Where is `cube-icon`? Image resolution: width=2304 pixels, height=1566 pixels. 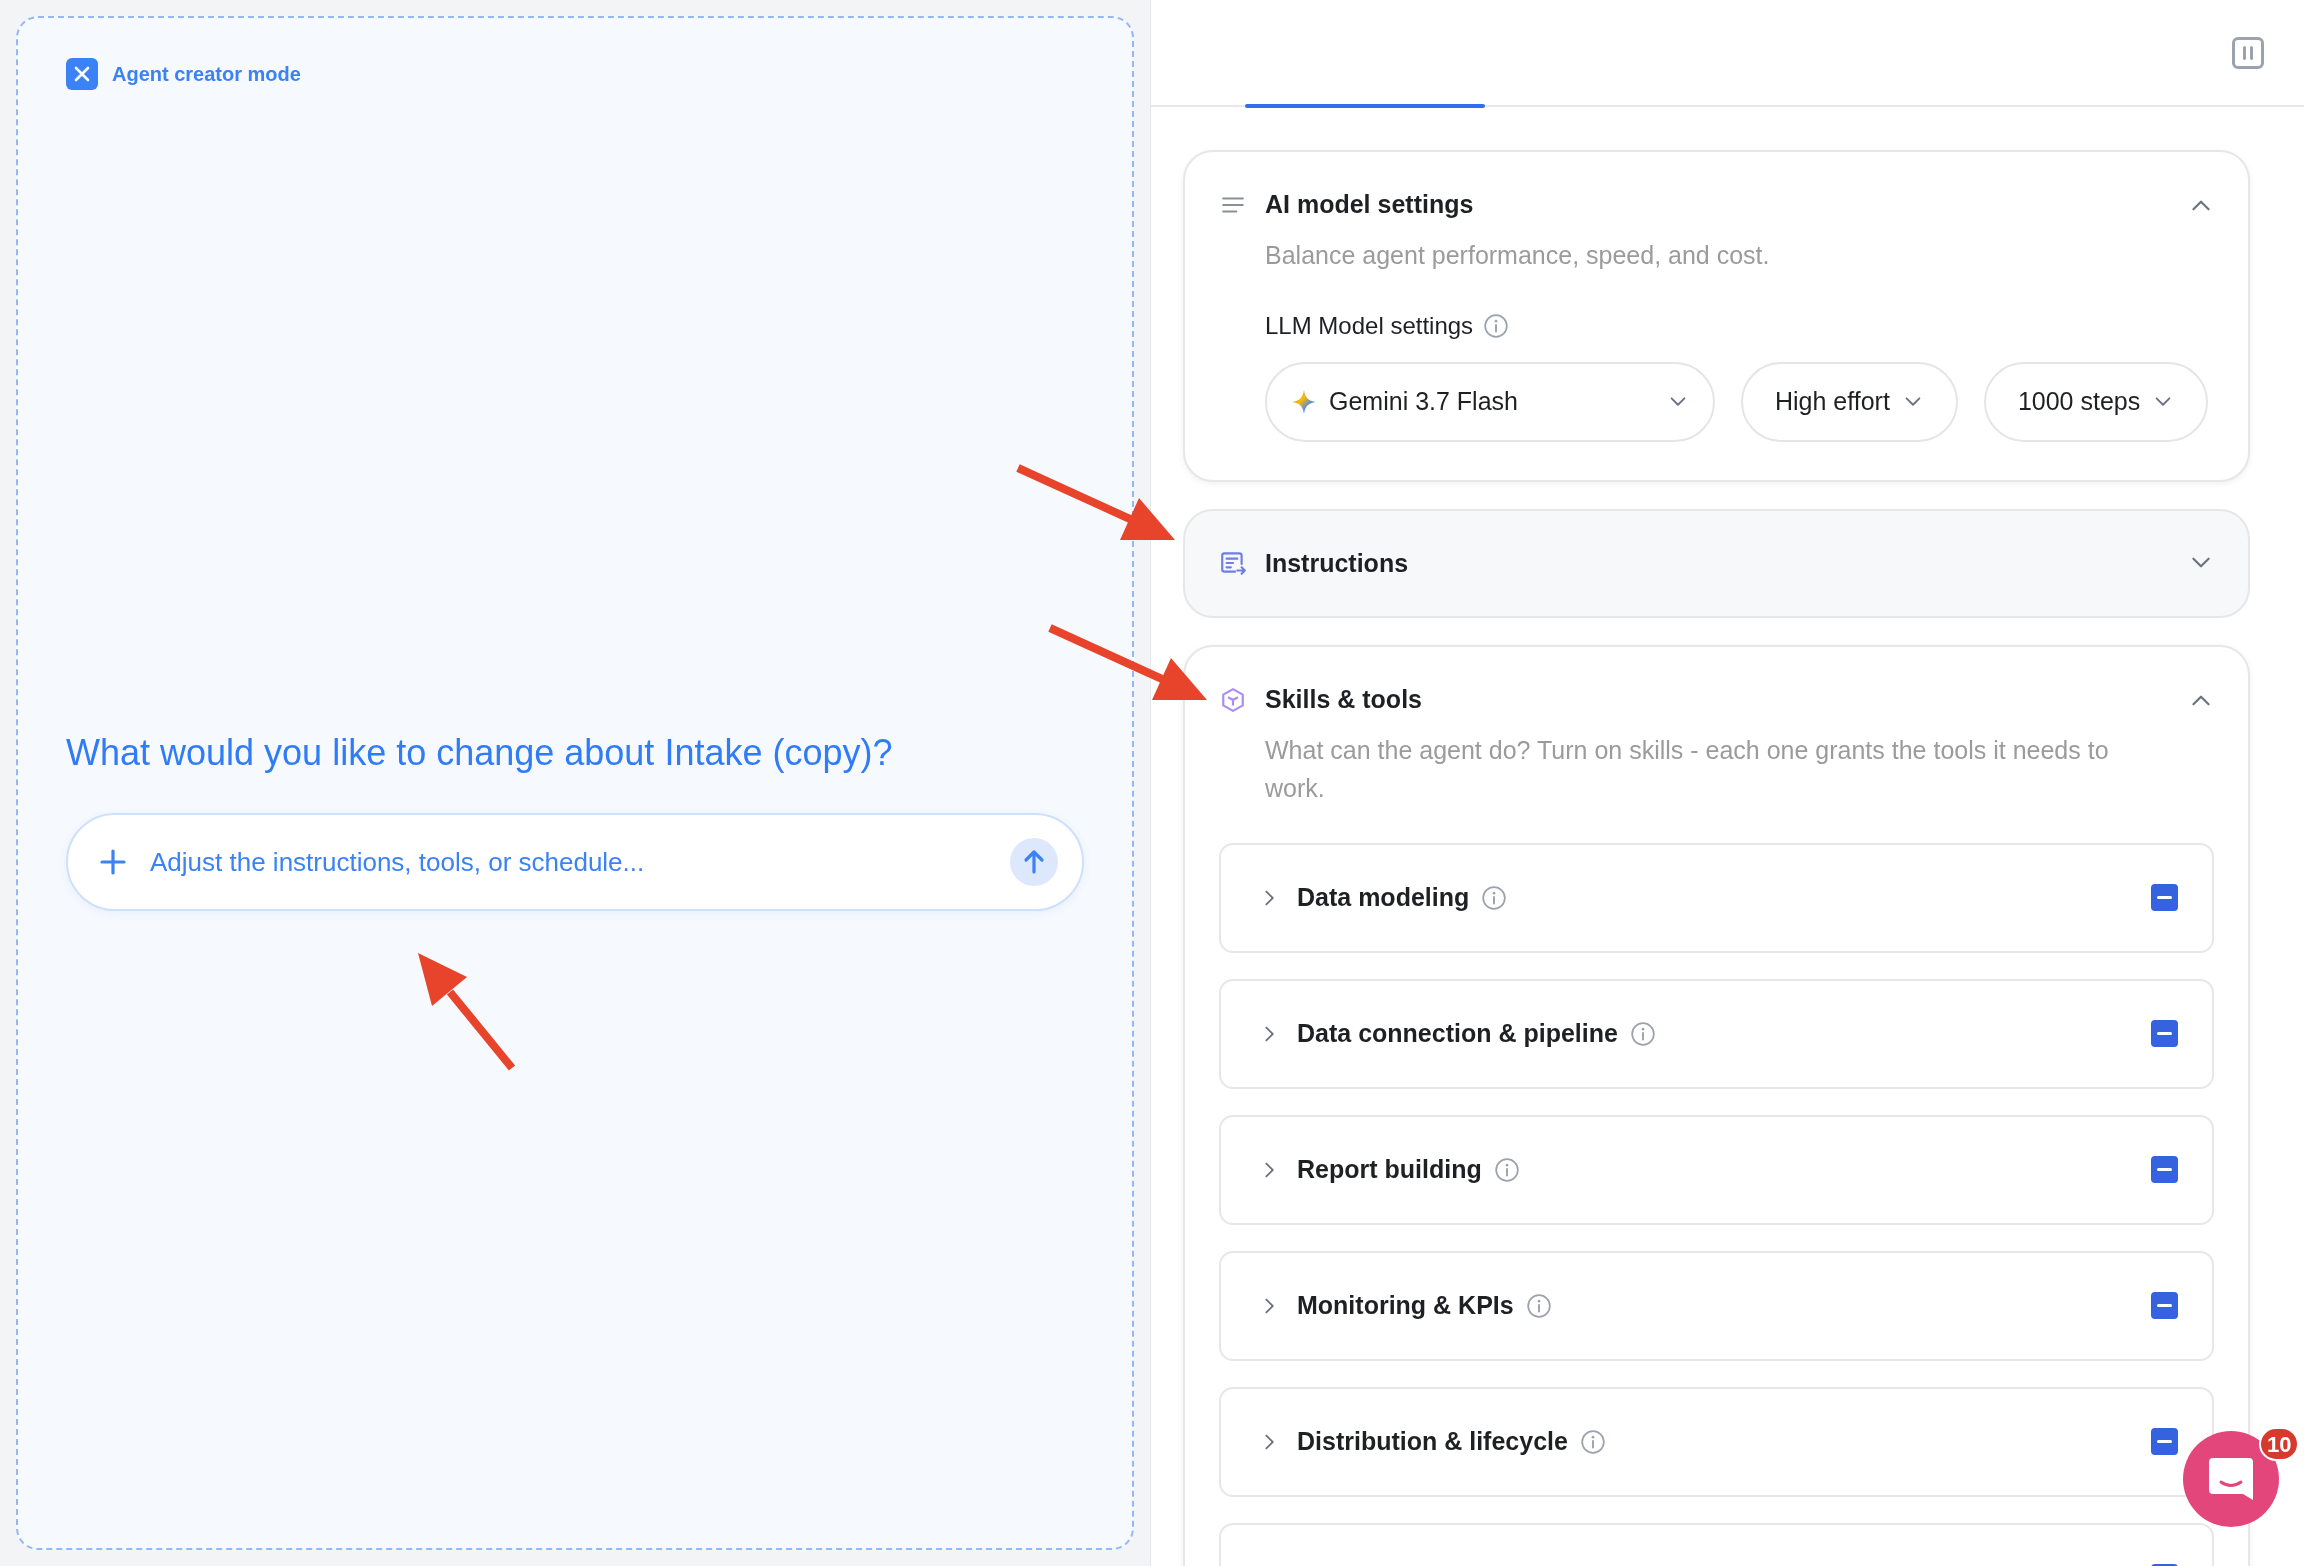
cube-icon is located at coordinates (1233, 699).